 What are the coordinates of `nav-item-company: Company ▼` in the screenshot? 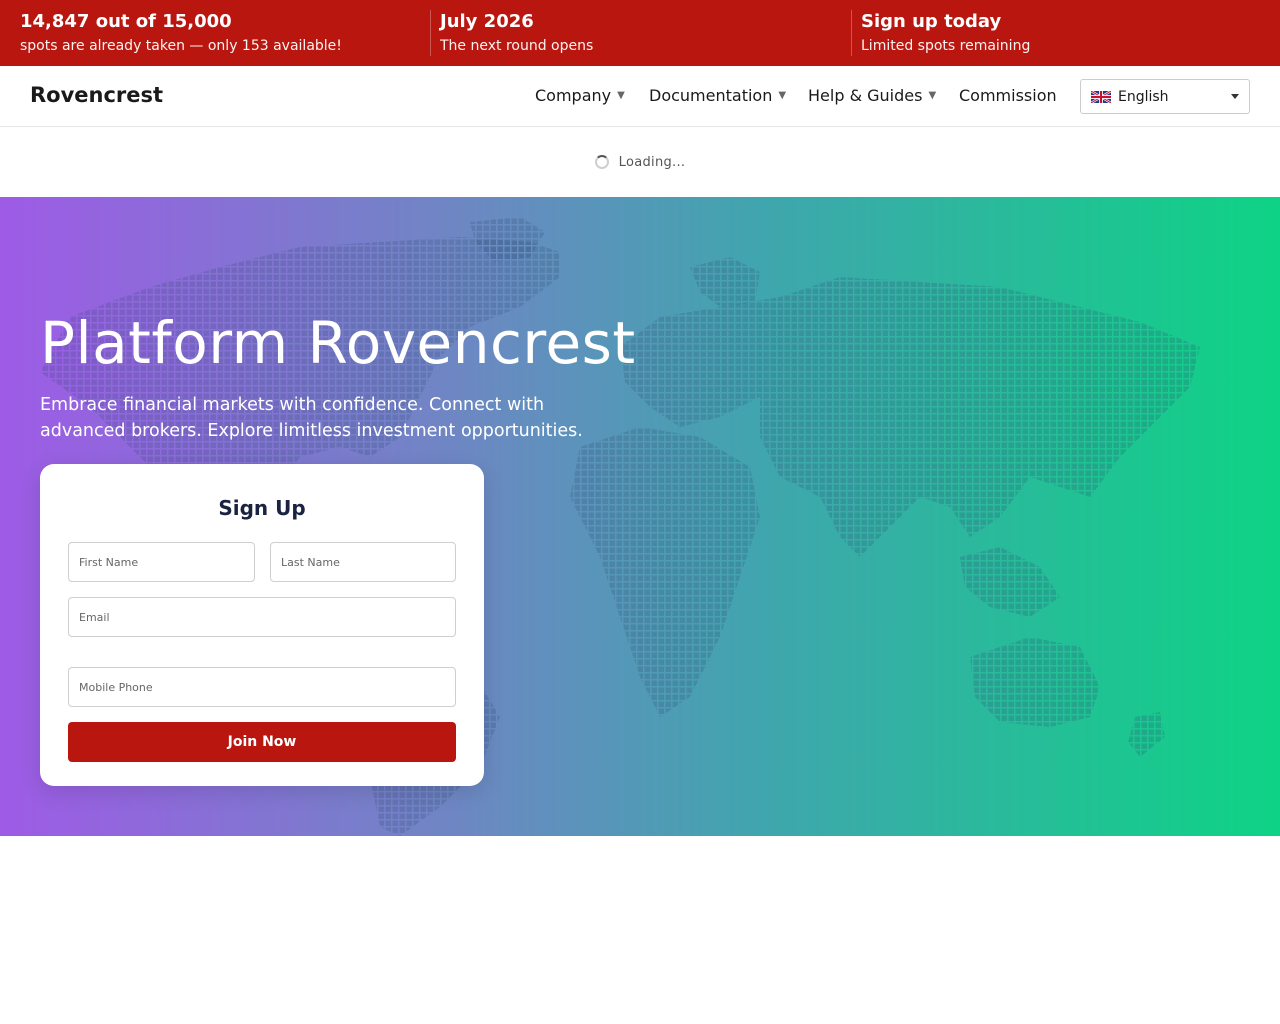 It's located at (580, 95).